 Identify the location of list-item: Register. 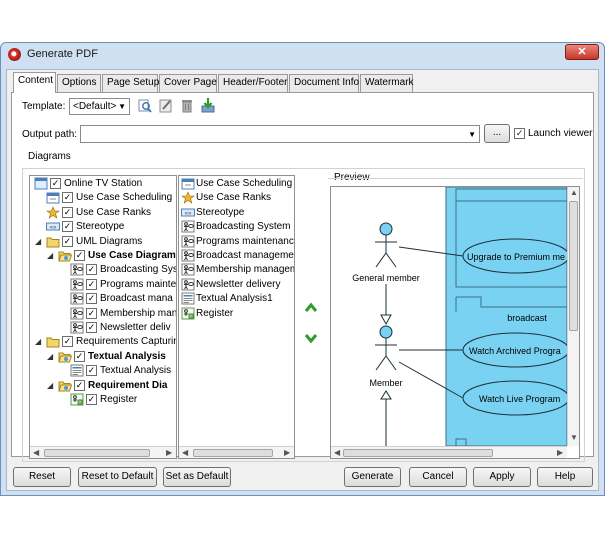
(236, 314).